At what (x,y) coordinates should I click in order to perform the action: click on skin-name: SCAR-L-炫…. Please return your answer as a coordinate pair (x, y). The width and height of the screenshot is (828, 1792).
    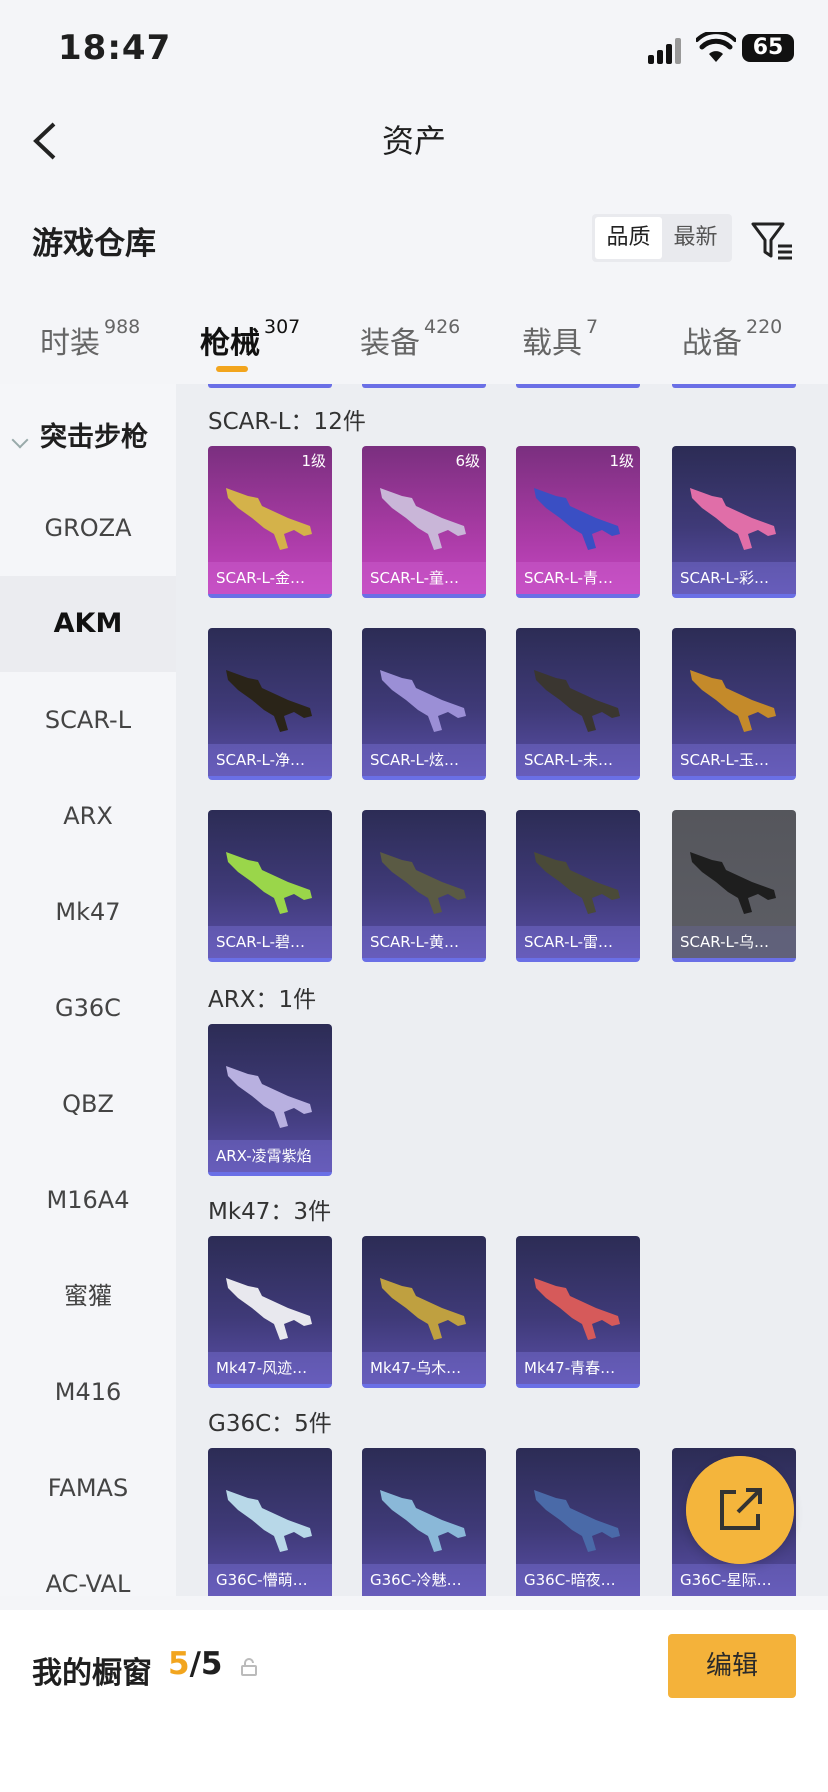
    Looking at the image, I should click on (424, 760).